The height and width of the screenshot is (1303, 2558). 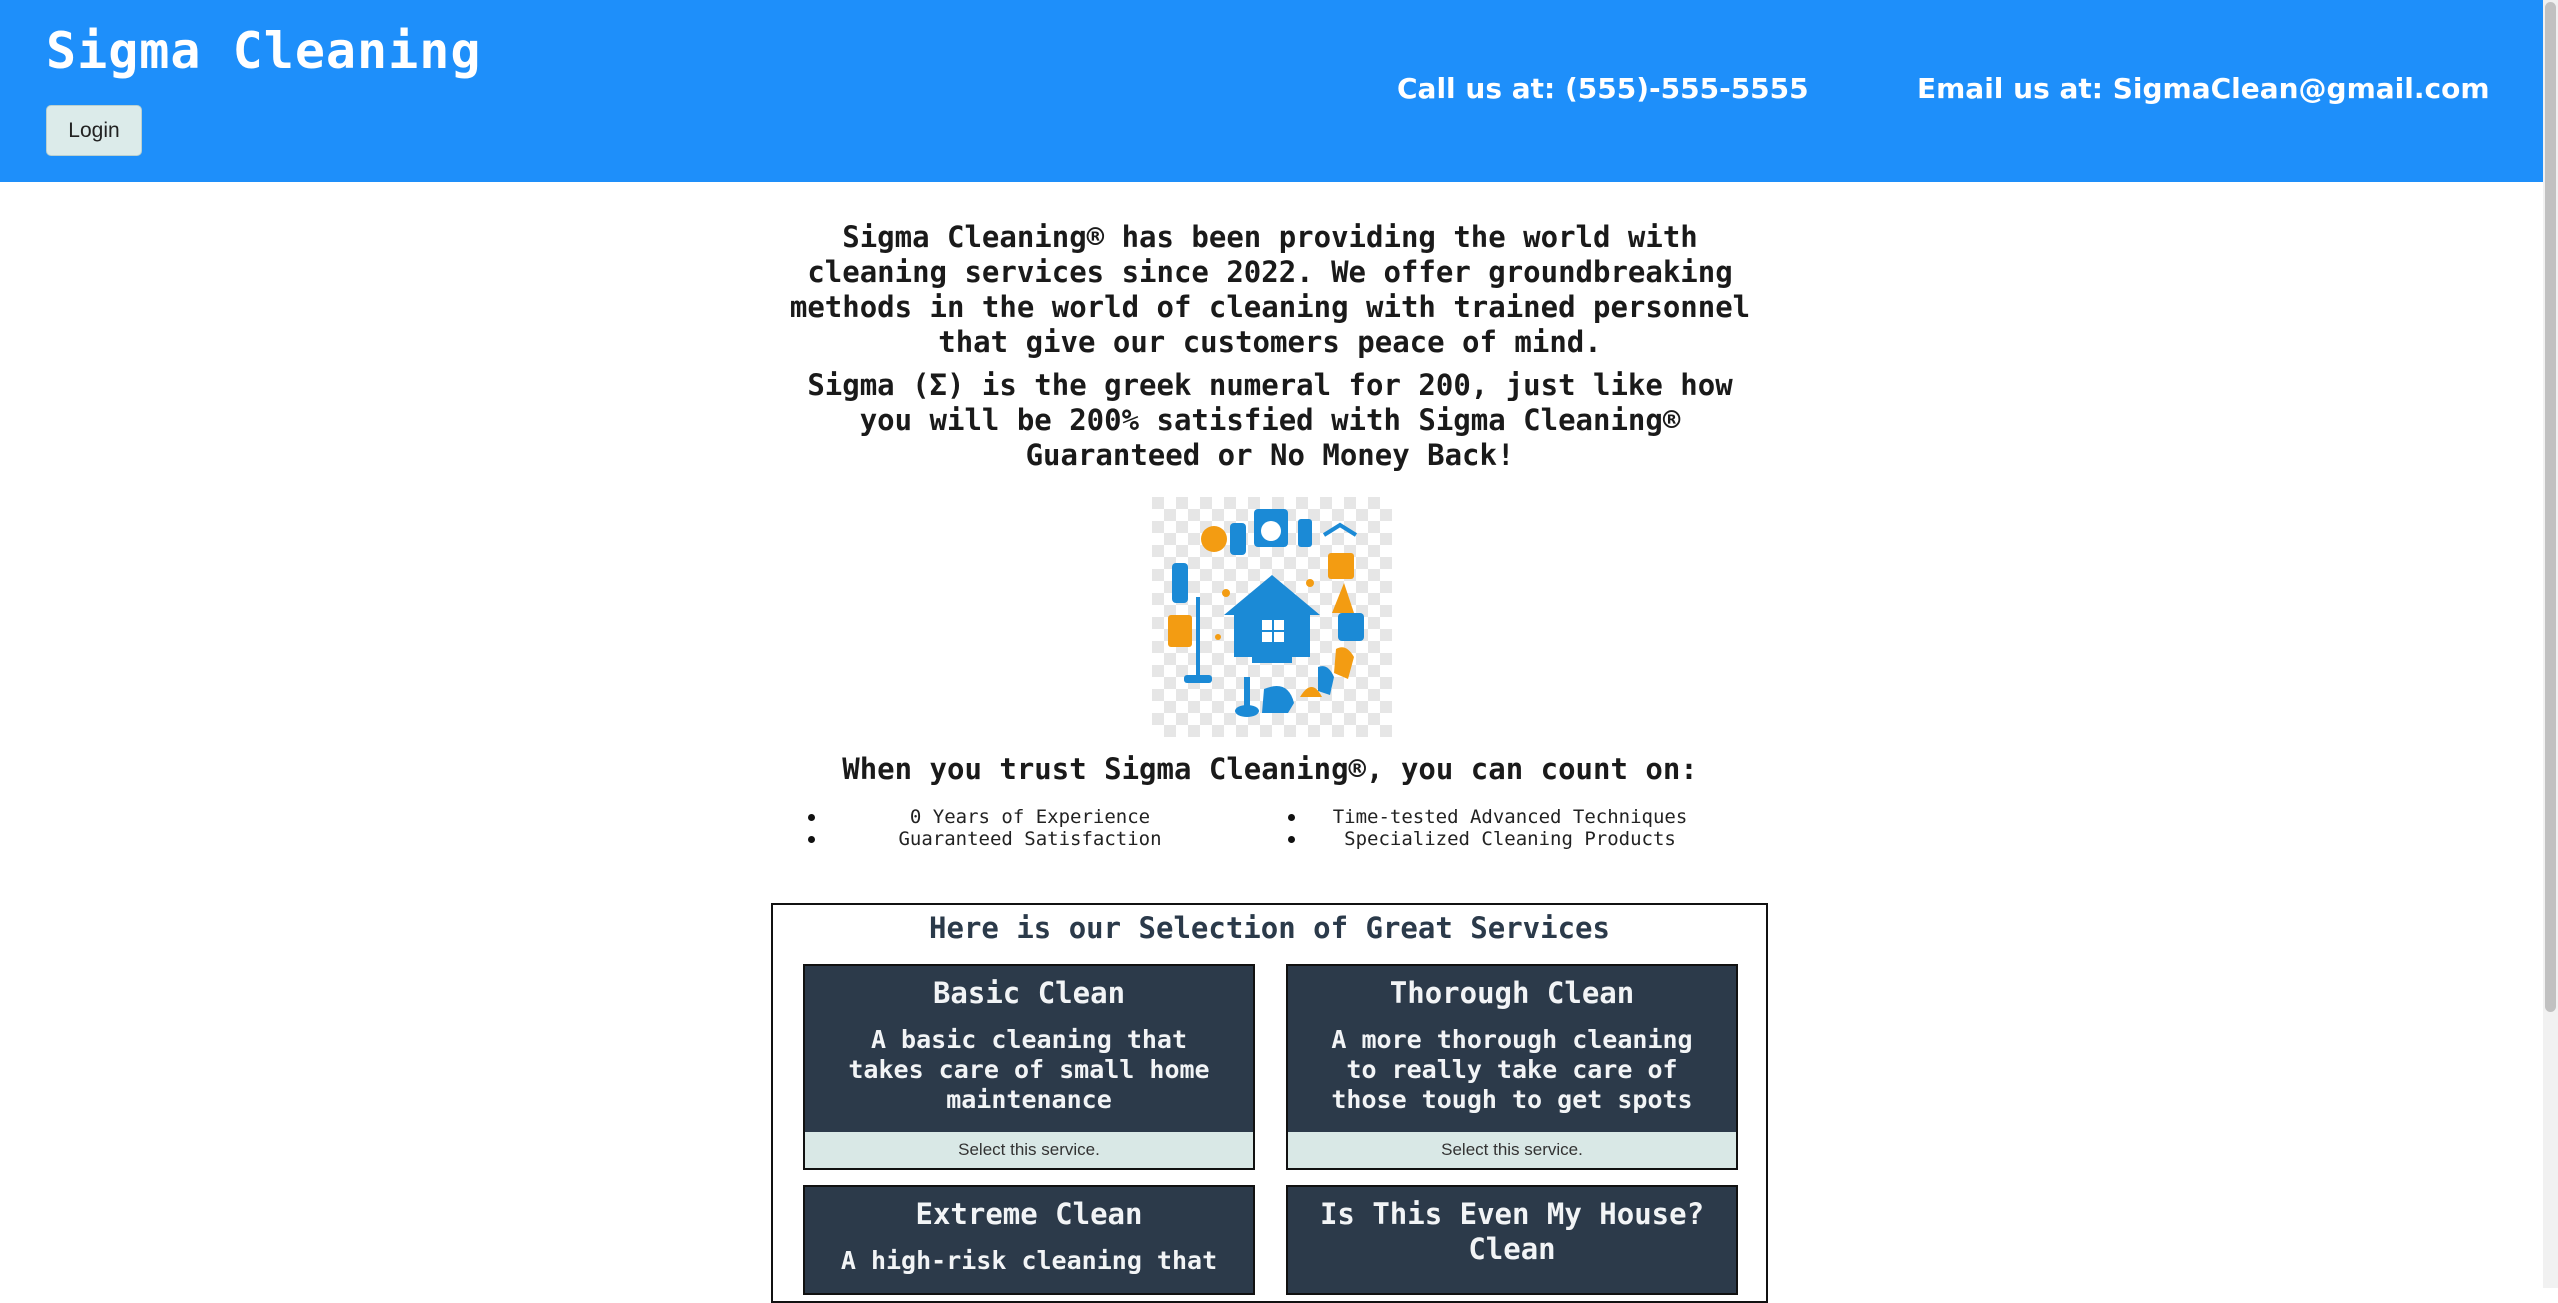 I want to click on service-card-is-this-even-my-house: Is This Even My House? Clean, so click(x=1512, y=1240).